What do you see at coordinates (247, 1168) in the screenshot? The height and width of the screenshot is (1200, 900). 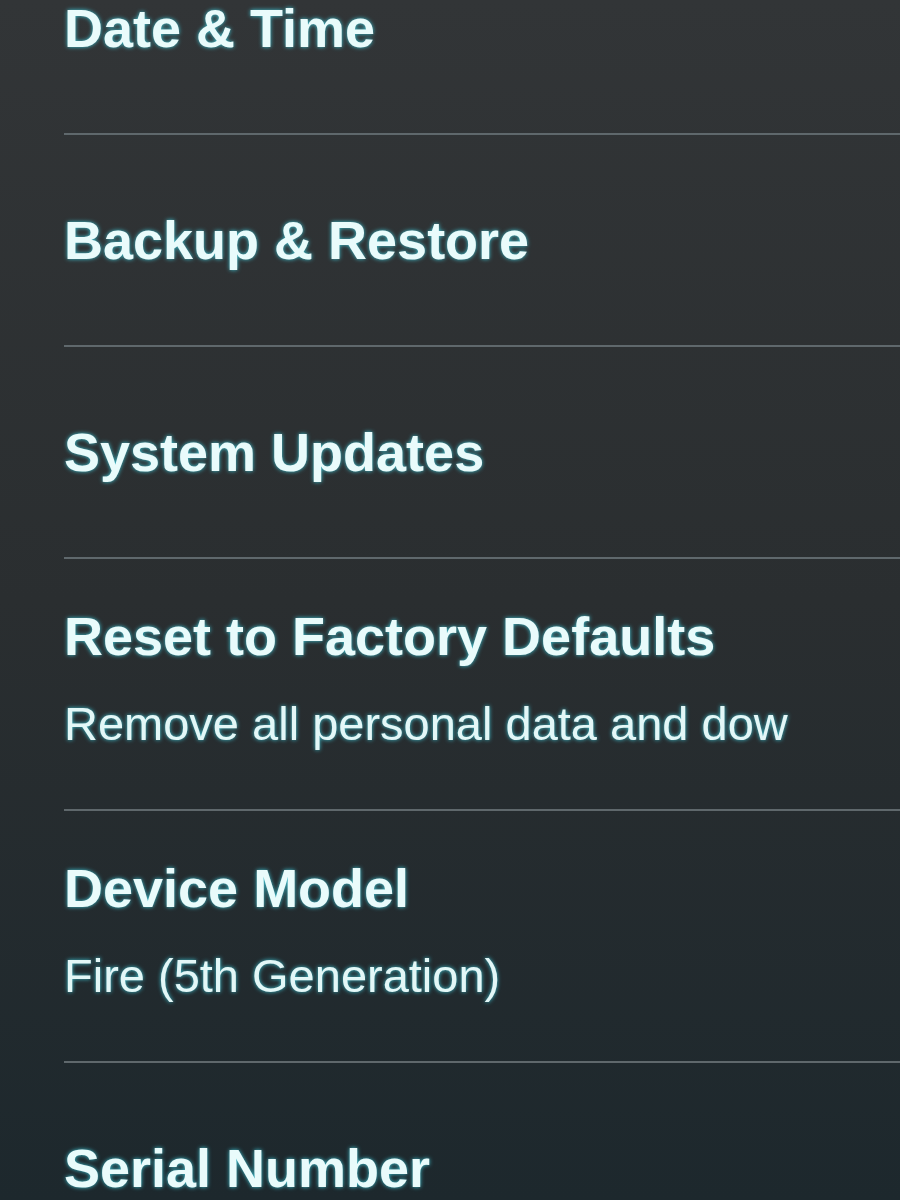 I see `setting-title: Serial Number` at bounding box center [247, 1168].